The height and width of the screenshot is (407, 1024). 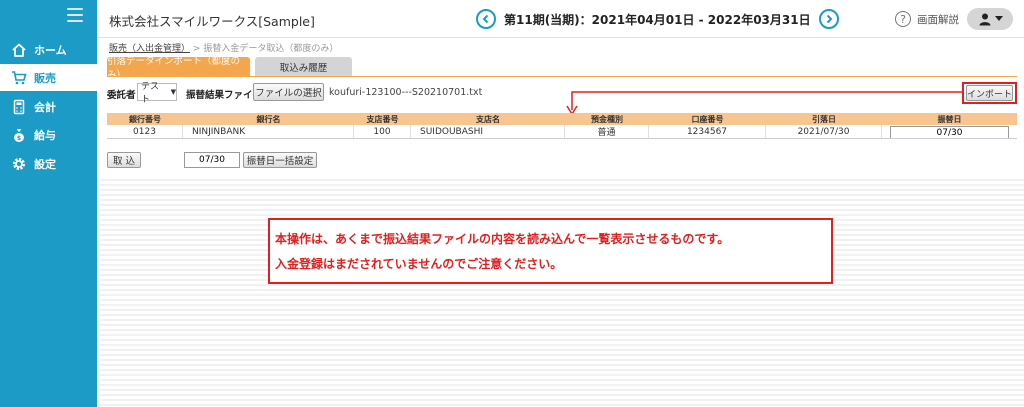 I want to click on fiscal-period: 第11期(当期)：2021年04月01日 - 2022年03月31日, so click(x=657, y=19).